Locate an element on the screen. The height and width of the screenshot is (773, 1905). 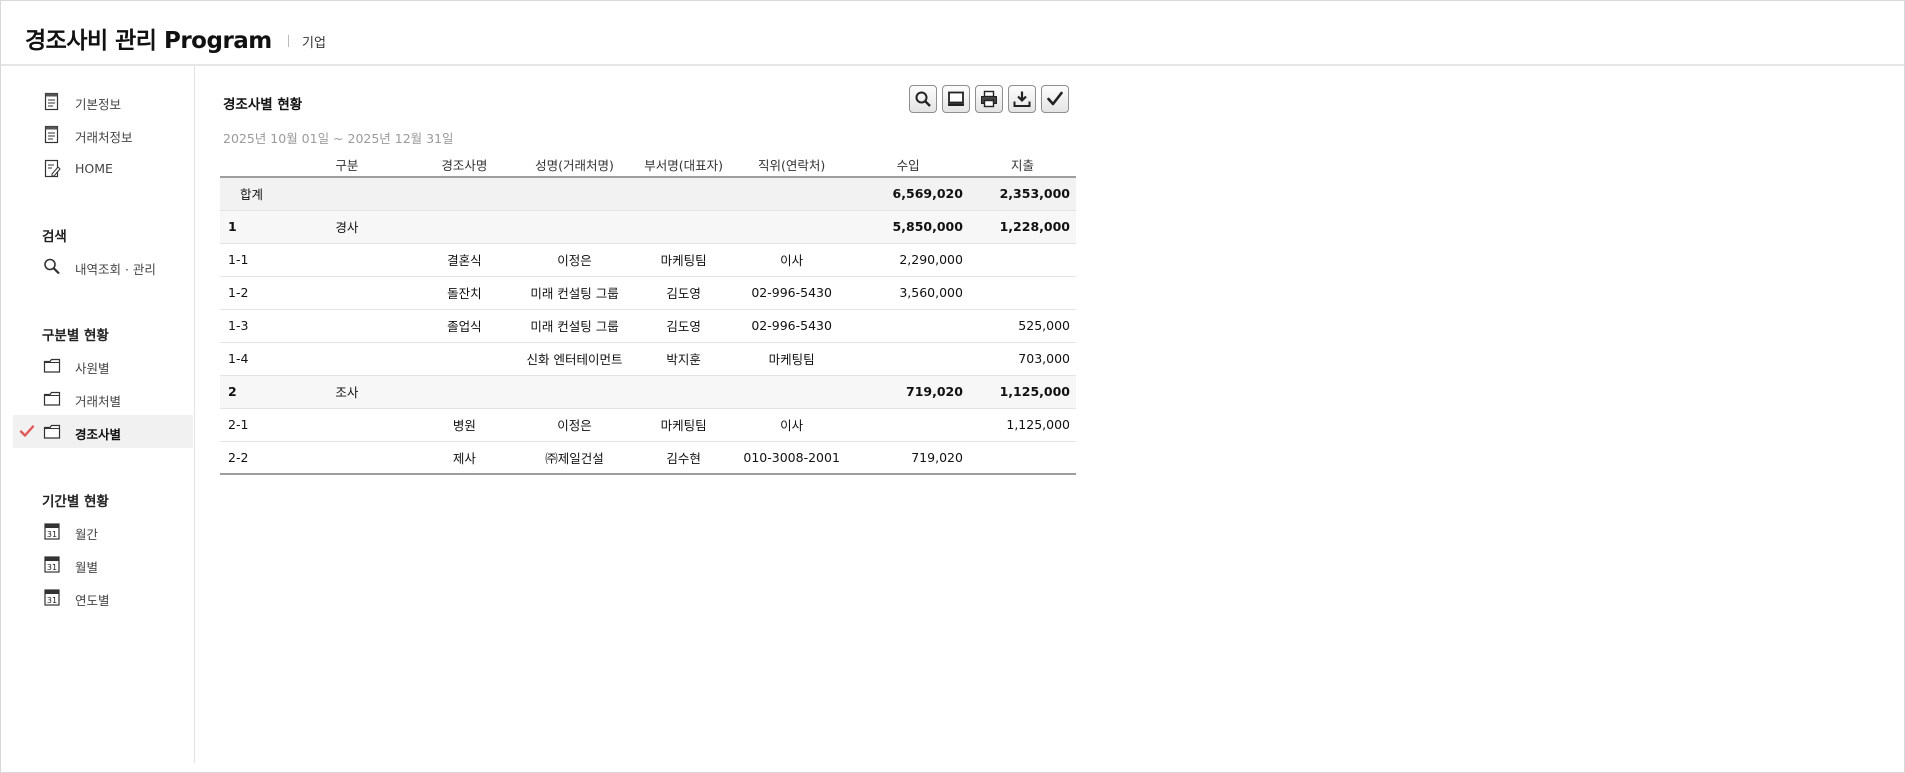
sidebar-item-basic-info: 기본정보 is located at coordinates (103, 101).